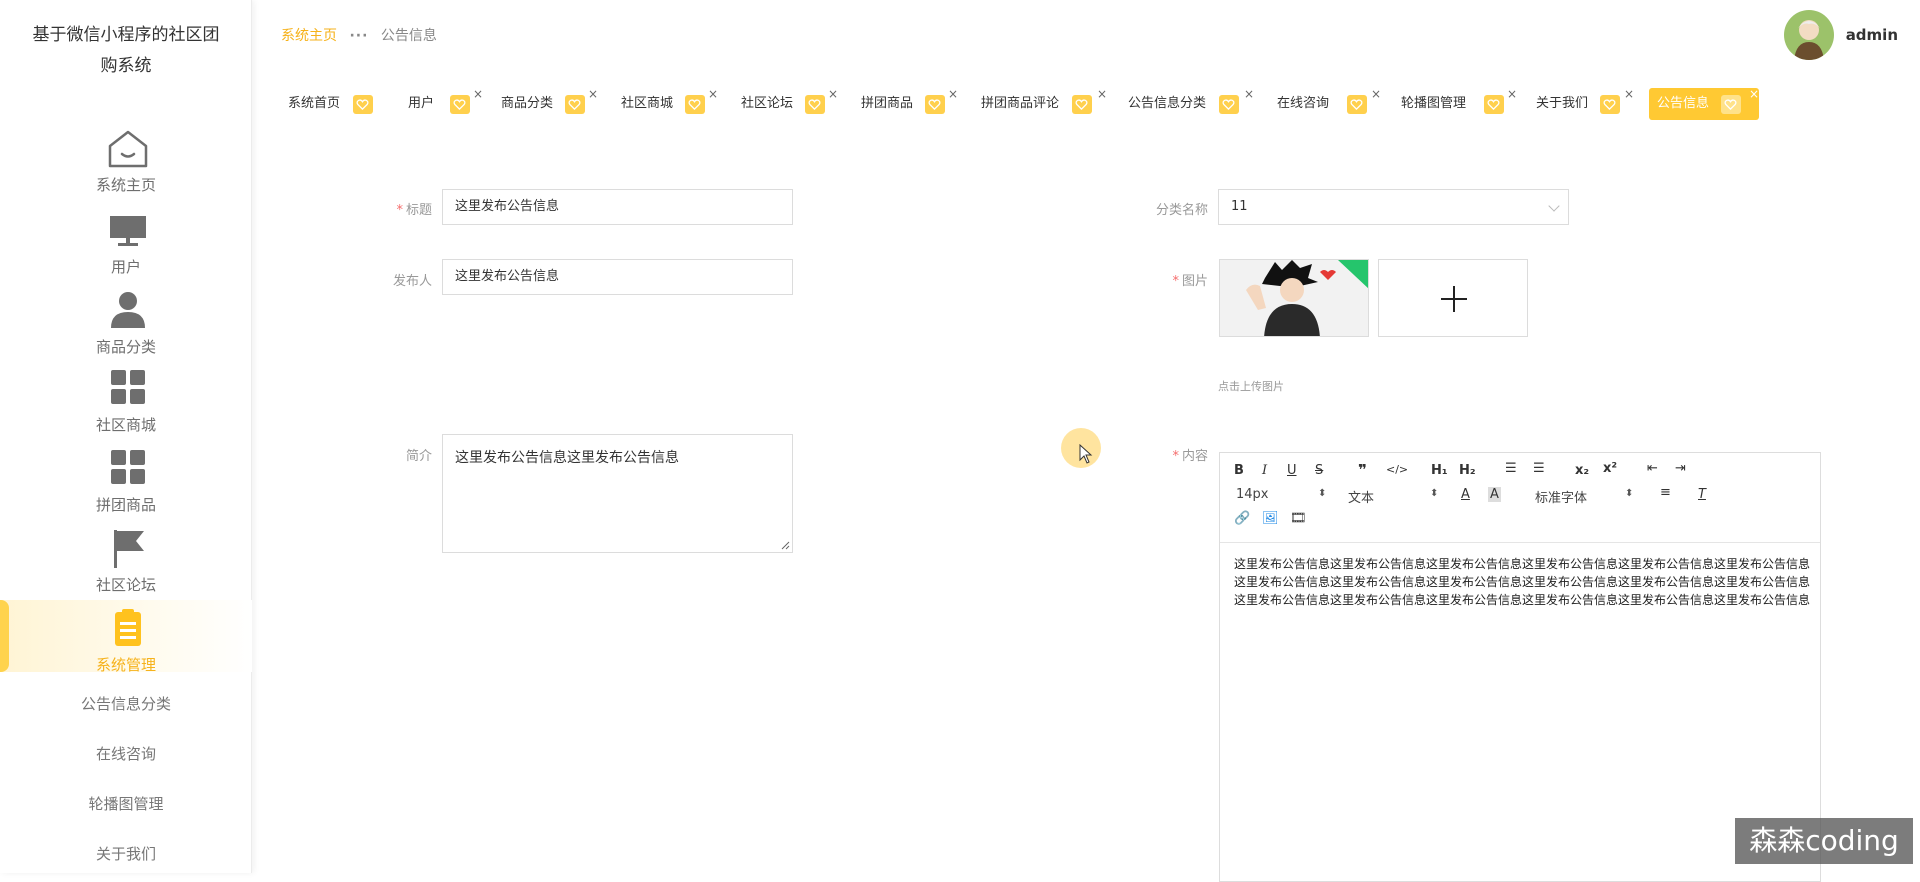 The image size is (1920, 882). I want to click on sidebar-item-mall: 社区商城, so click(126, 400).